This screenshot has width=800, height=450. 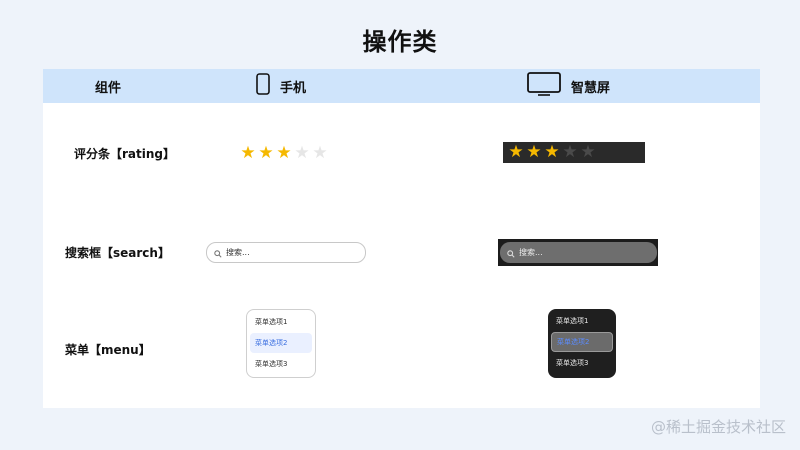 I want to click on phone-rating-bar: ★ ★ ★ ★ ★, so click(x=284, y=153).